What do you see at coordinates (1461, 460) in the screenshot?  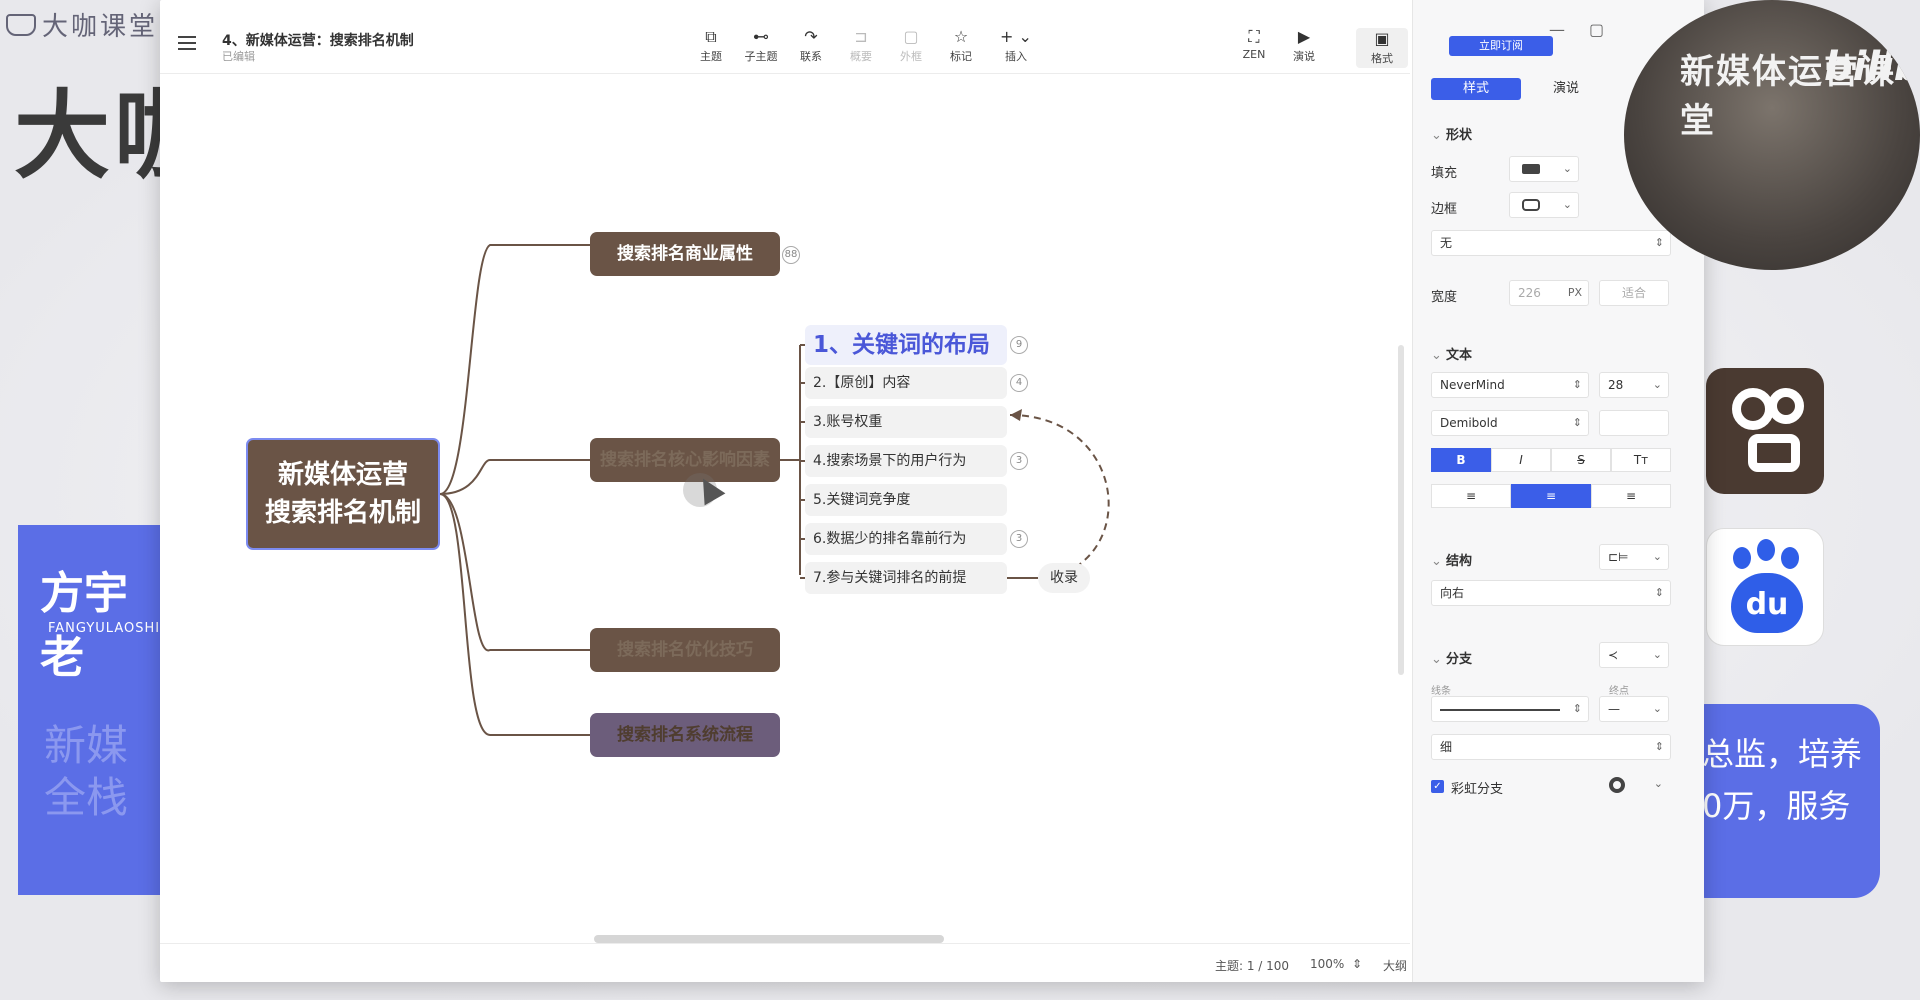 I see `bold-button: B` at bounding box center [1461, 460].